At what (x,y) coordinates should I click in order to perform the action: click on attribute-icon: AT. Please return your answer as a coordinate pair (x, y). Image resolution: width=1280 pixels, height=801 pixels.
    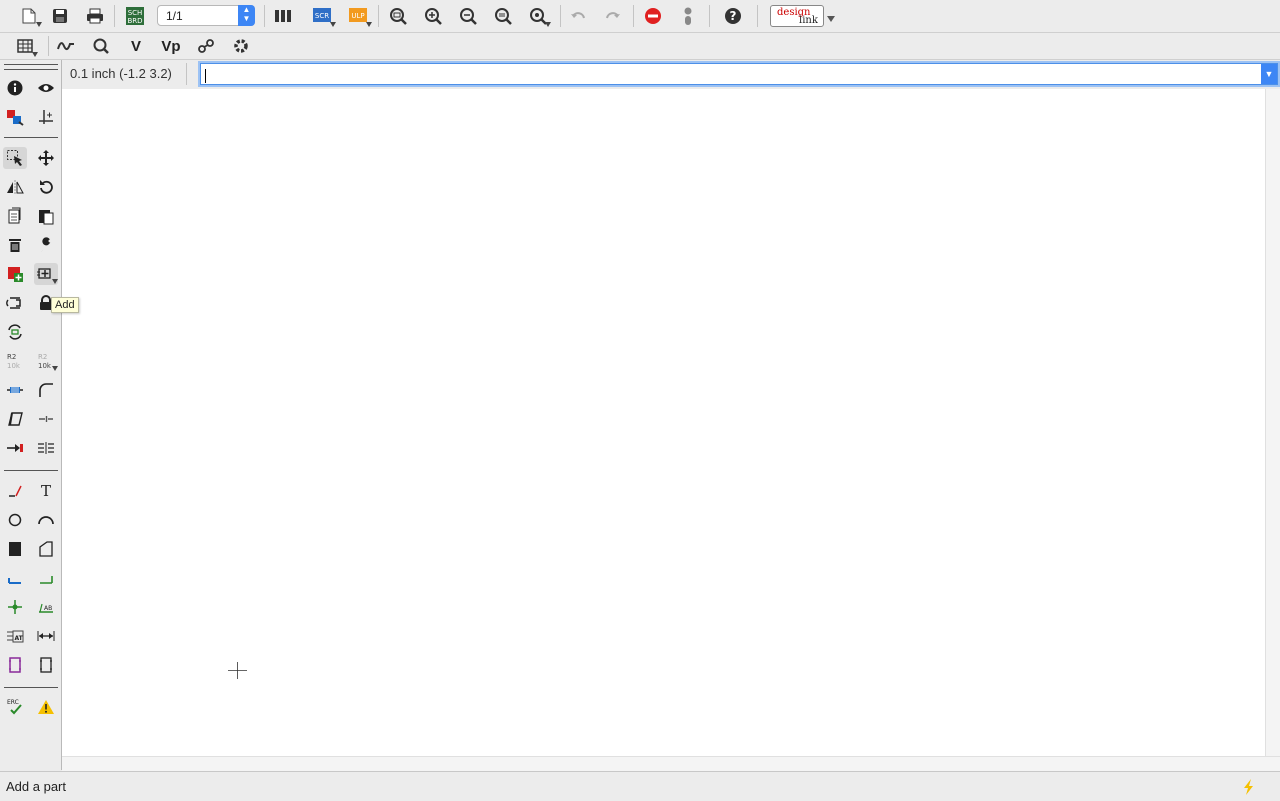
    Looking at the image, I should click on (15, 636).